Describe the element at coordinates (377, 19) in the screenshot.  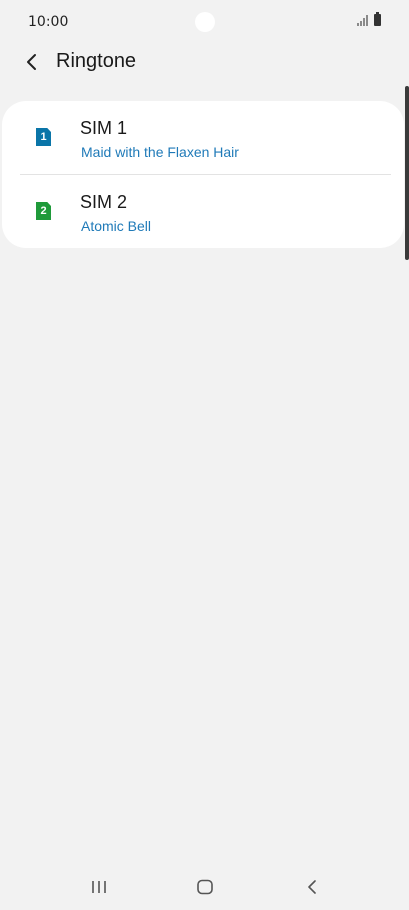
I see `battery-icon` at that location.